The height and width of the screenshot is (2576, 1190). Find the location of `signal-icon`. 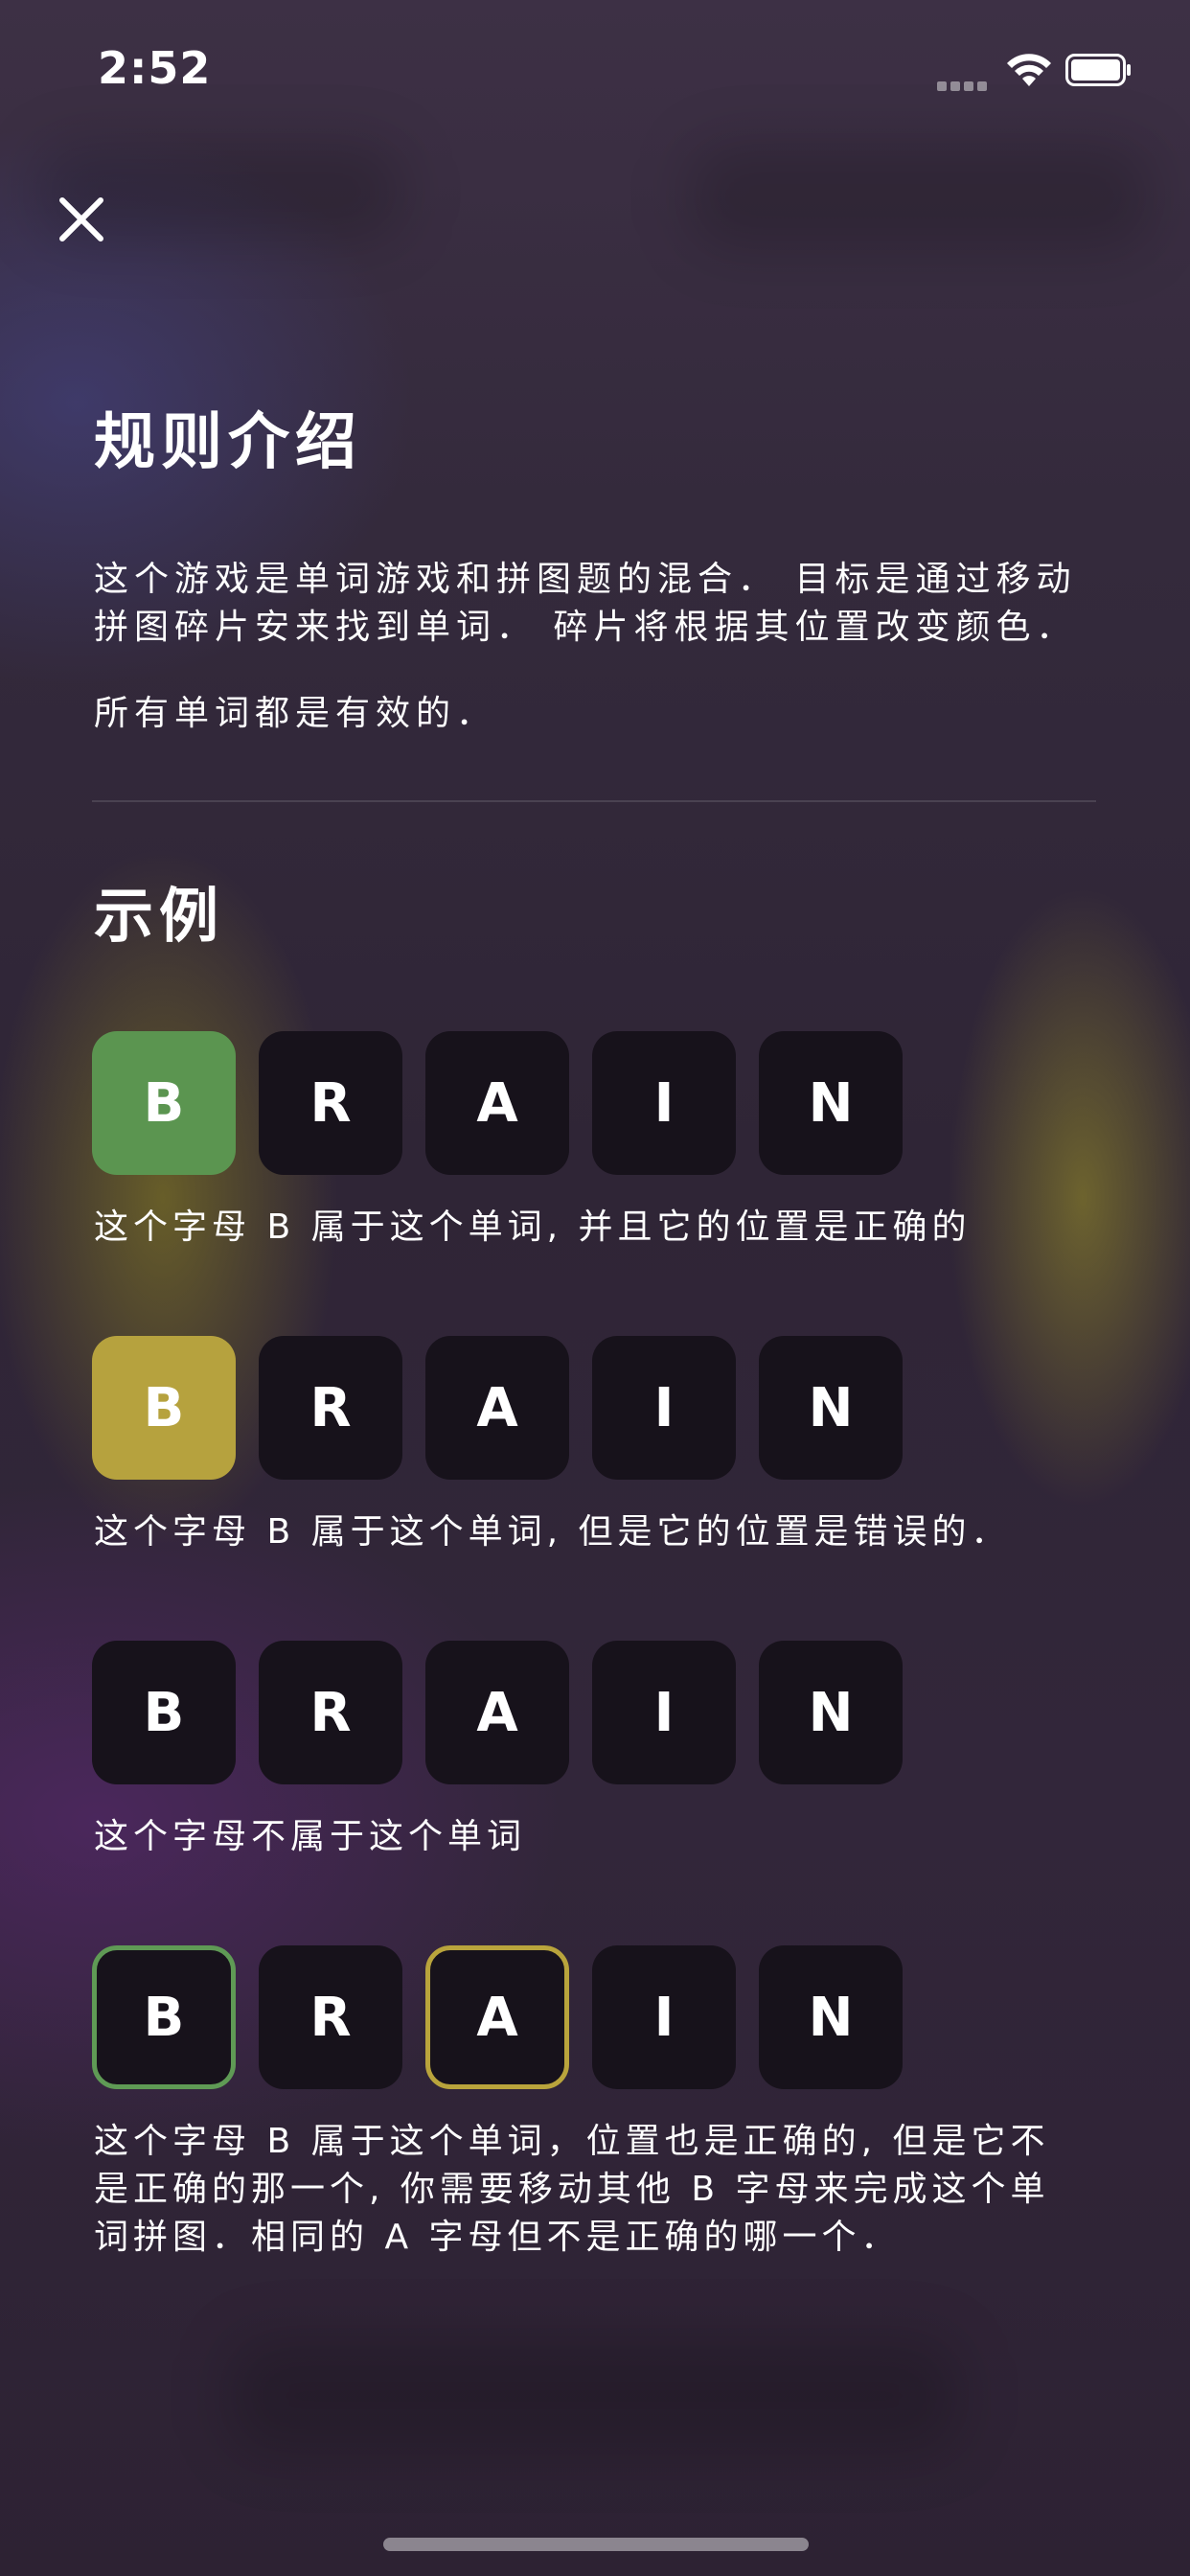

signal-icon is located at coordinates (965, 84).